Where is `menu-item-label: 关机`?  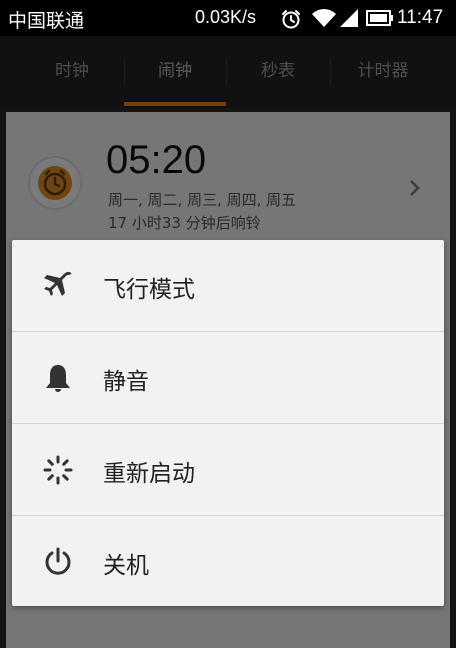 menu-item-label: 关机 is located at coordinates (126, 566).